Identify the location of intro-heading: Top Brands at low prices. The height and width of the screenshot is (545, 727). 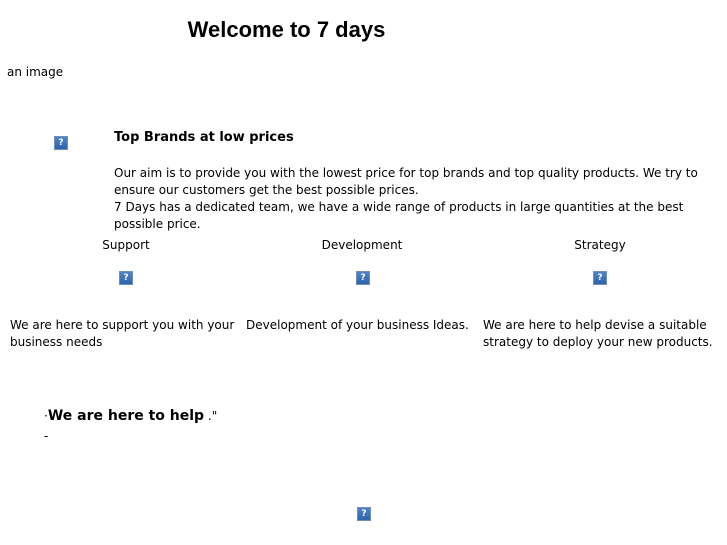
(204, 137).